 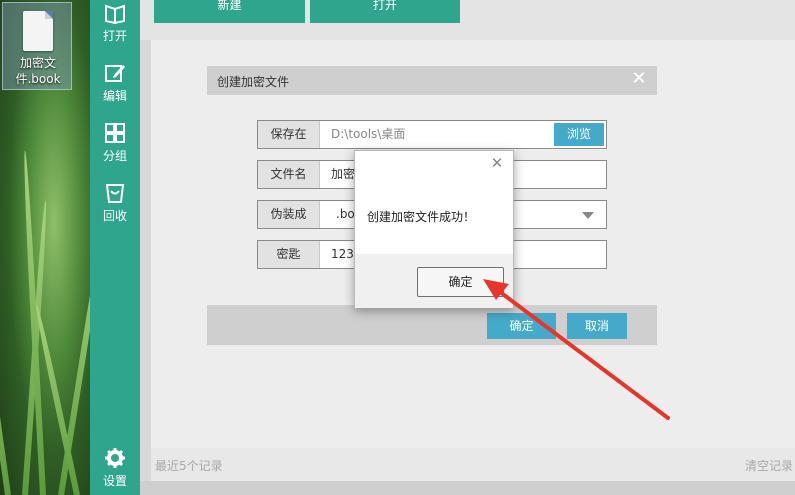 What do you see at coordinates (115, 27) in the screenshot?
I see `sidebar-item-open: 打开` at bounding box center [115, 27].